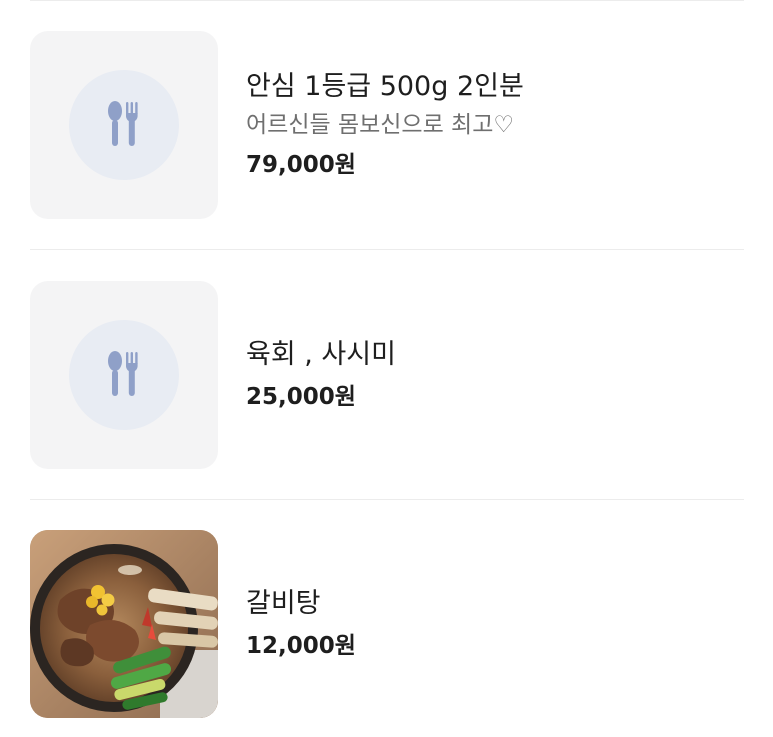 The width and height of the screenshot is (773, 737). Describe the element at coordinates (321, 354) in the screenshot. I see `menu-item-name: 육회 , 사시미` at that location.